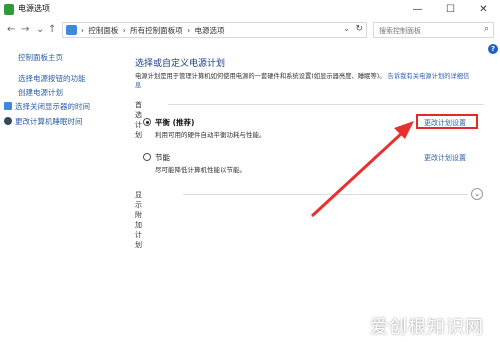 This screenshot has height=342, width=500. I want to click on annotation-arrow, so click(362, 169).